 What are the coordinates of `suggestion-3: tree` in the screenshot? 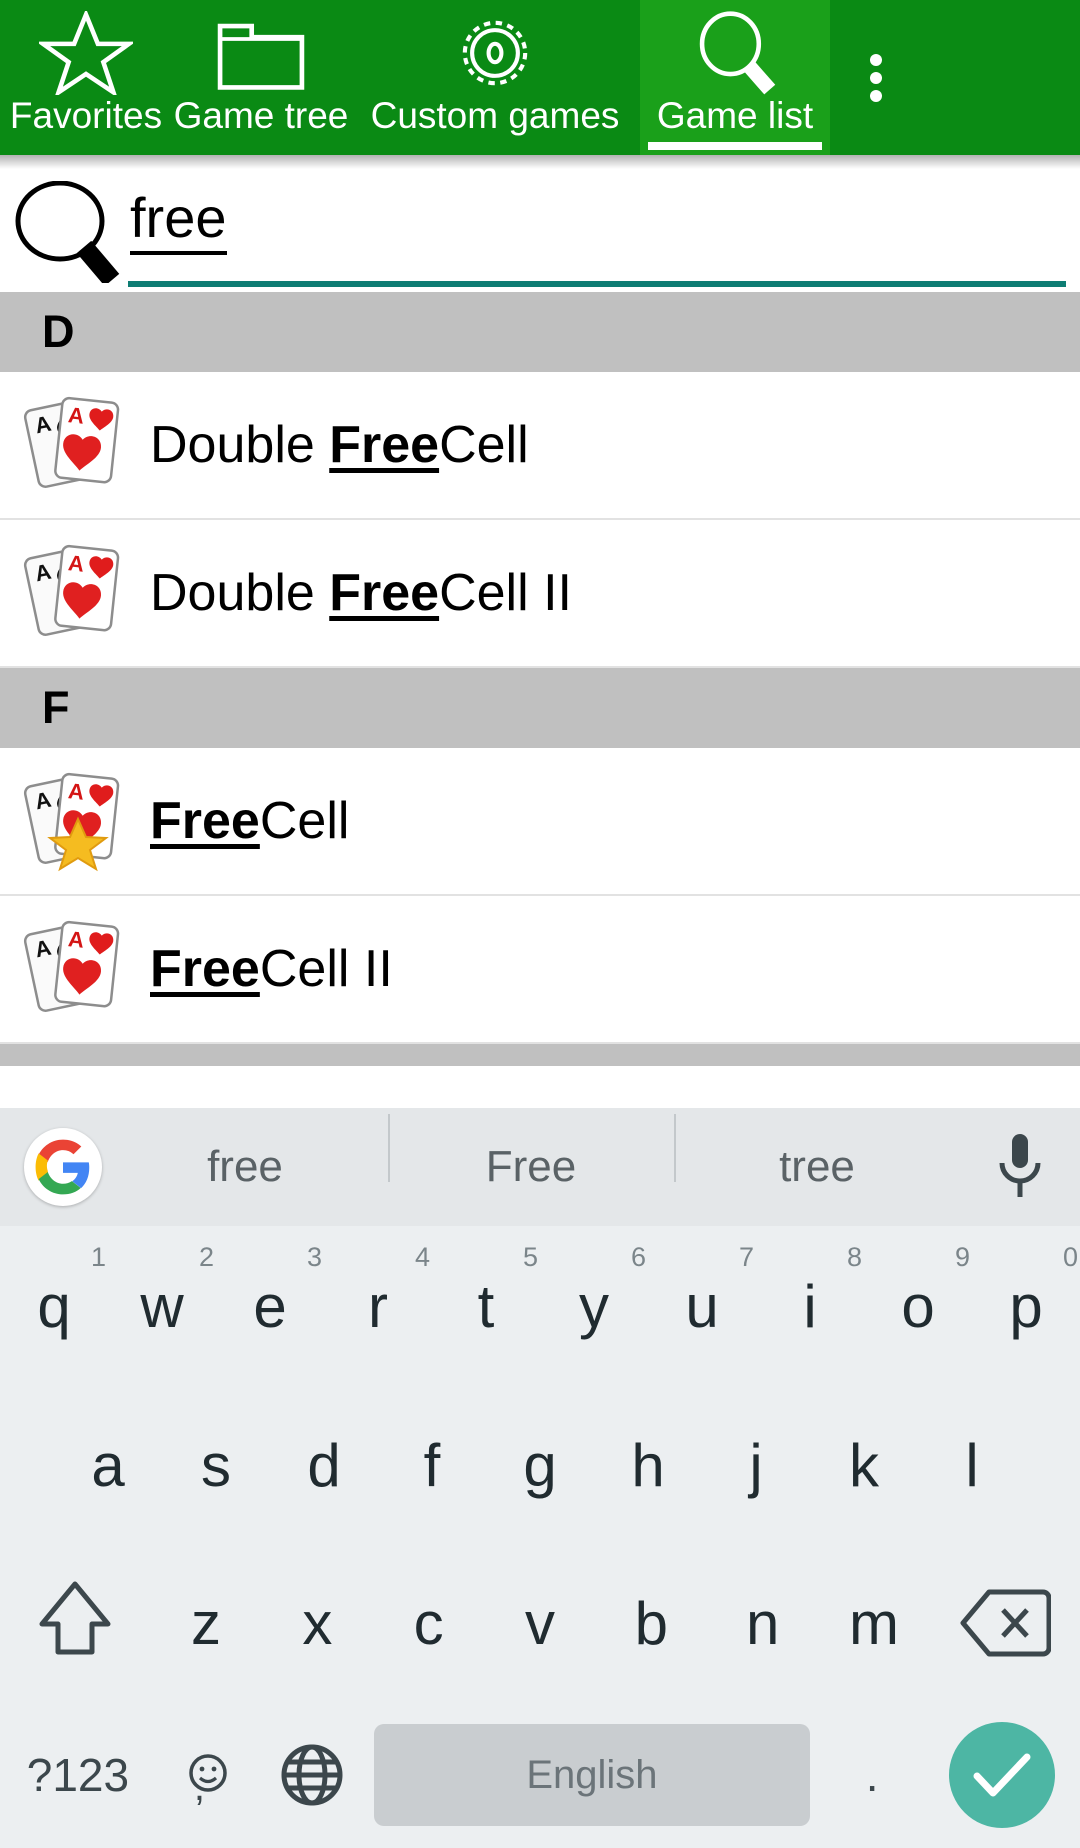 It's located at (817, 1153).